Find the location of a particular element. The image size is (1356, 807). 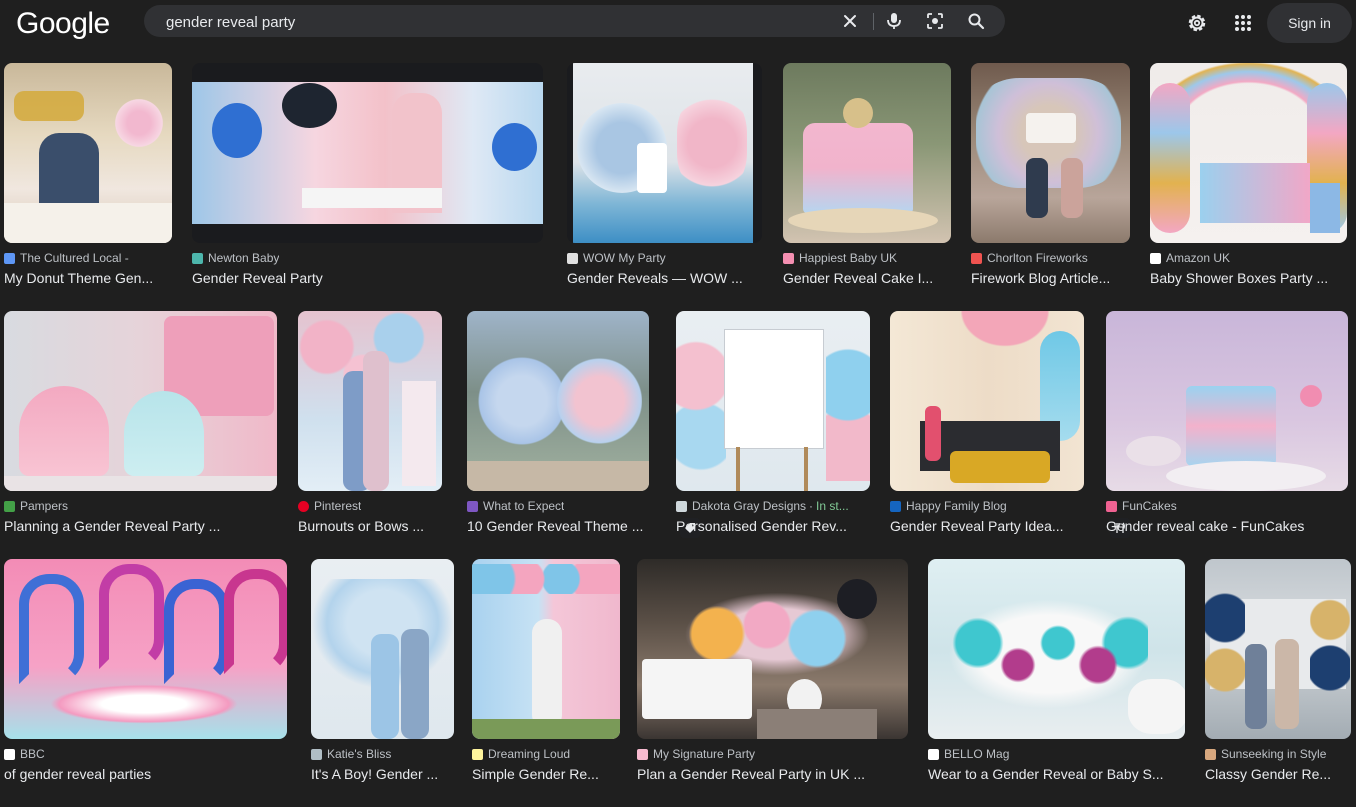

image-result: BBC of gender reveal parties is located at coordinates (147, 676).